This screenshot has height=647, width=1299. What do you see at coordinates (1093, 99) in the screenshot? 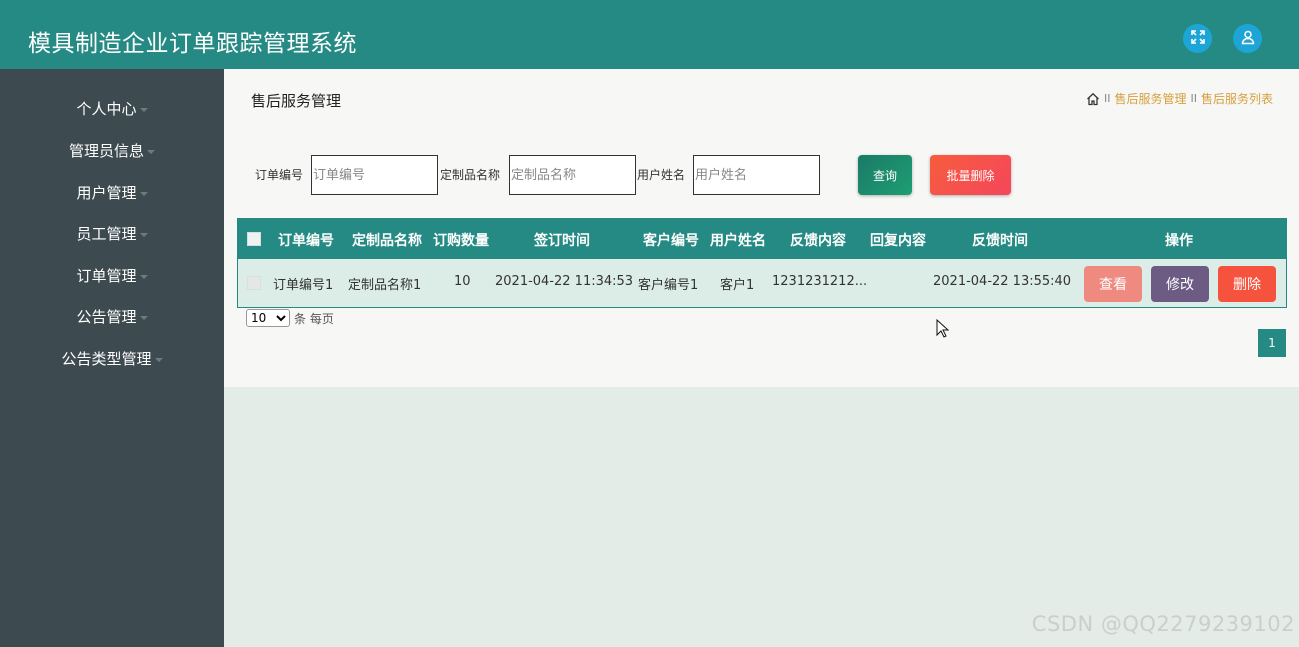
I see `home-icon` at bounding box center [1093, 99].